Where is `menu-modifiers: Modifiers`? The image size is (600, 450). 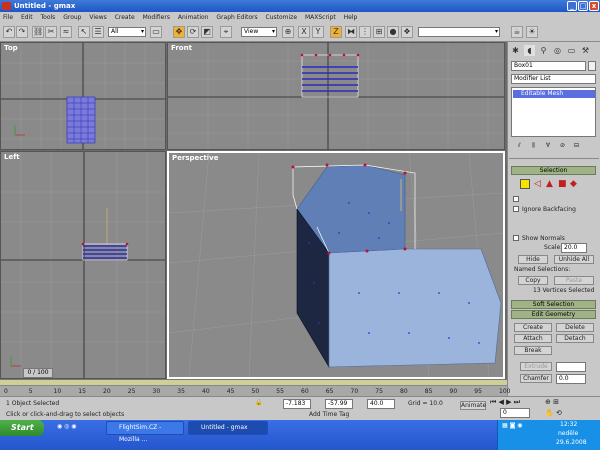 menu-modifiers: Modifiers is located at coordinates (156, 17).